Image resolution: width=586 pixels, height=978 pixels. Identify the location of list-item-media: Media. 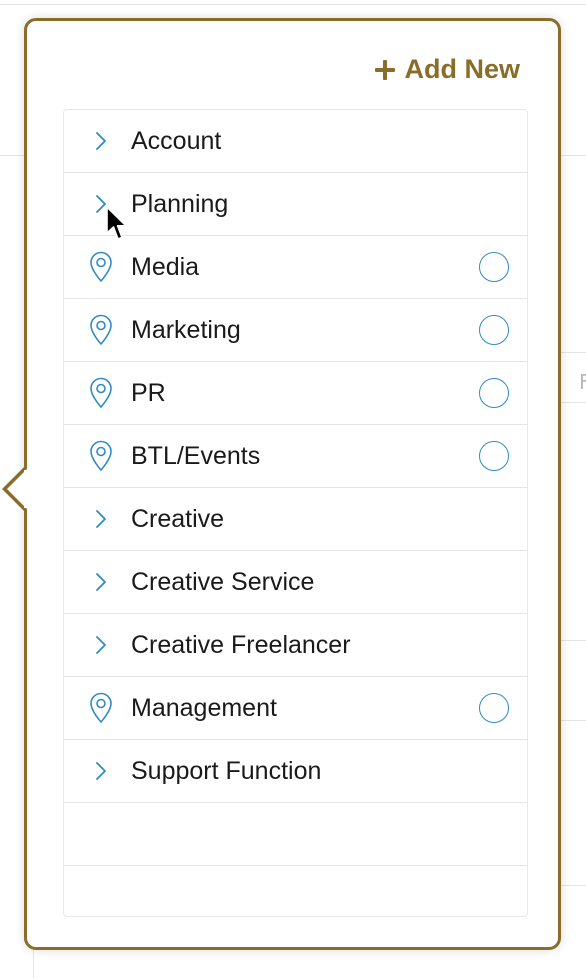
(295, 267).